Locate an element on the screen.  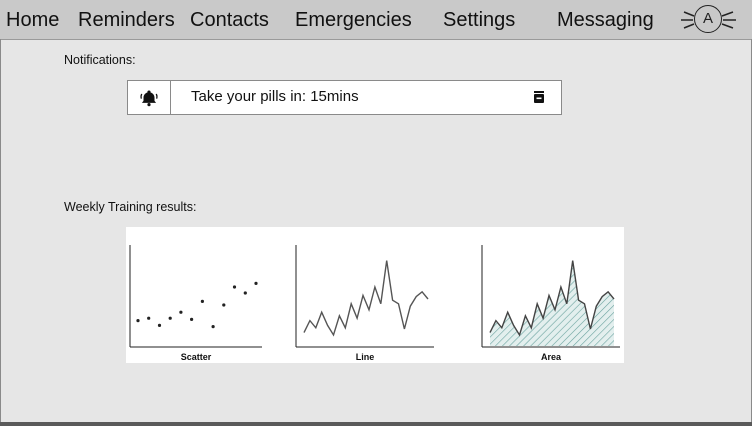
area-chart-label: Area is located at coordinates (551, 357).